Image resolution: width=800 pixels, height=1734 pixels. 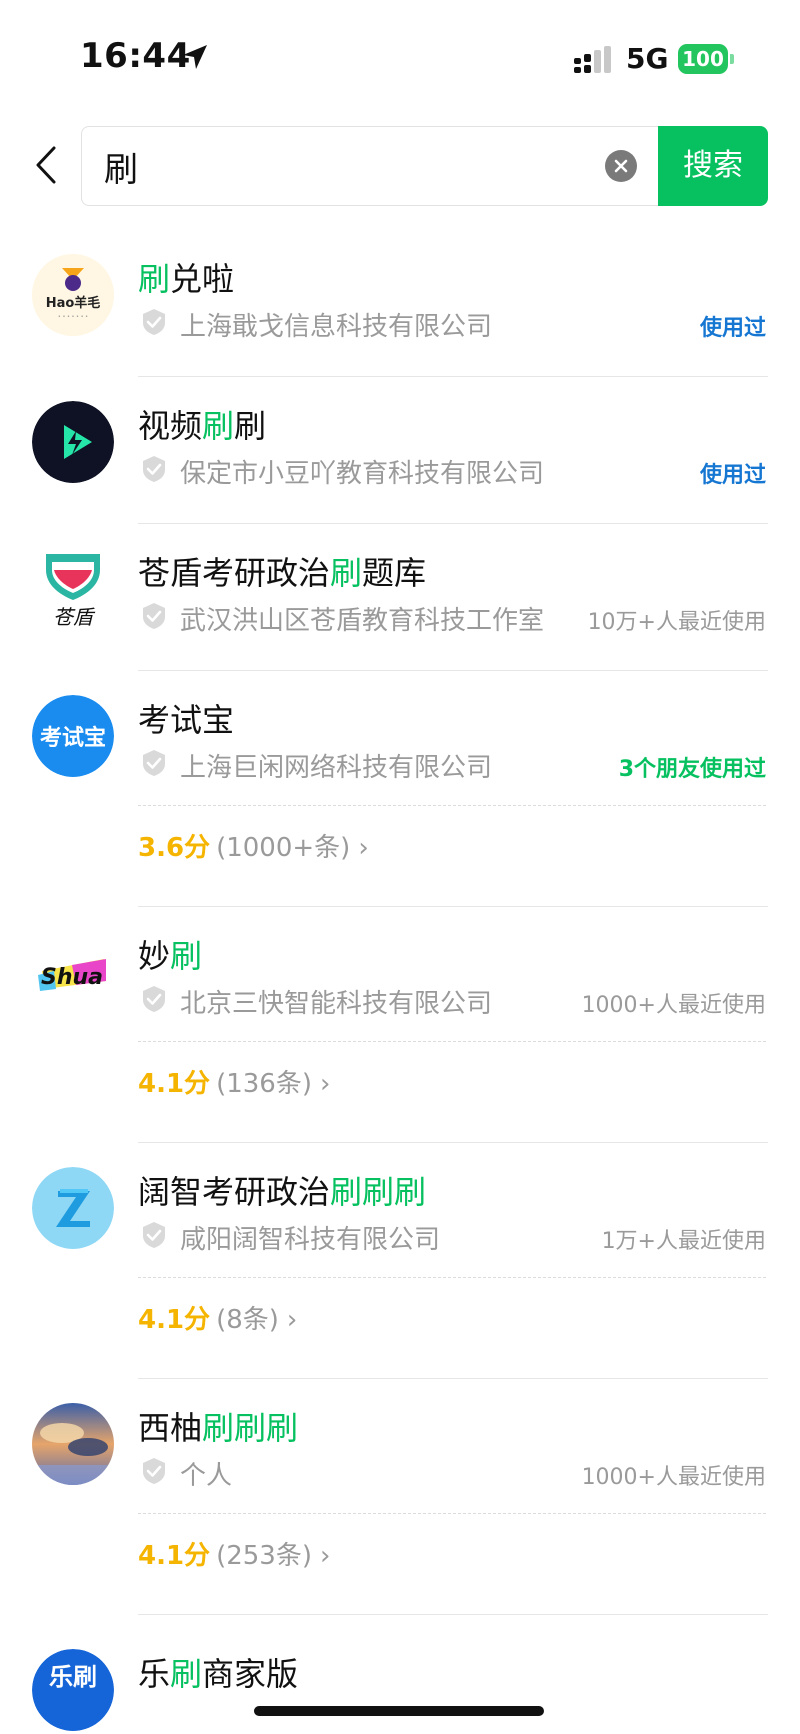 What do you see at coordinates (400, 450) in the screenshot?
I see `result-item: 视频刷刷 保定市小豆吖教育科技有限公司 使用过` at bounding box center [400, 450].